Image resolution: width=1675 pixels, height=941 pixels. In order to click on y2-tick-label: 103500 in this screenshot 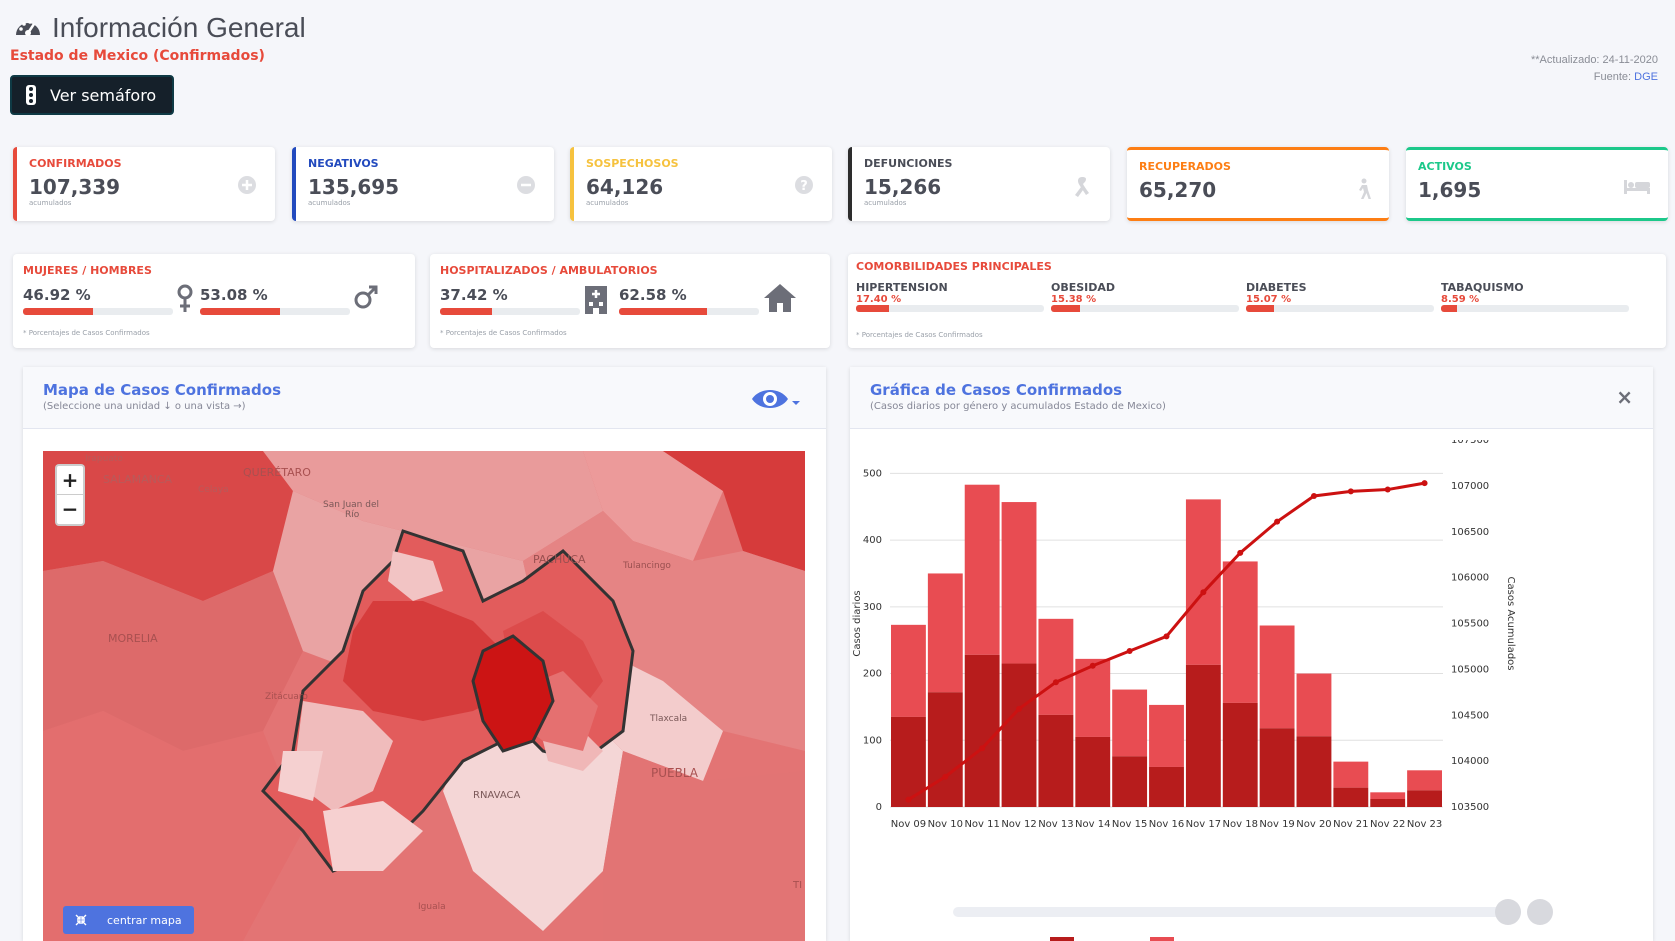, I will do `click(1470, 807)`.